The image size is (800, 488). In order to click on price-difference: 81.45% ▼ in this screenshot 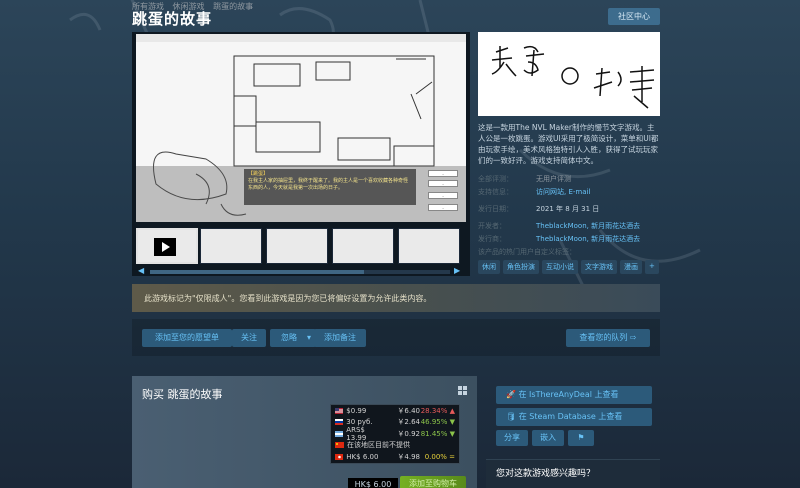, I will do `click(438, 433)`.